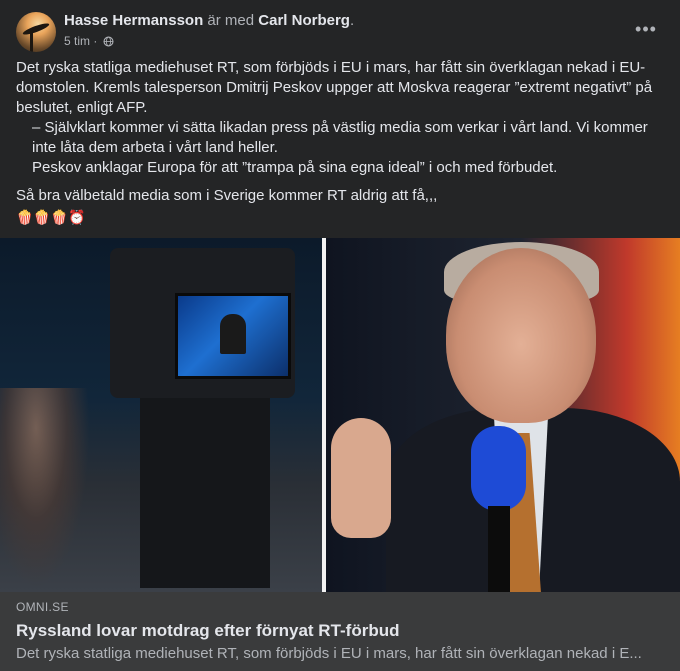  Describe the element at coordinates (31, 41) in the screenshot. I see `avatar-palm-trunk` at that location.